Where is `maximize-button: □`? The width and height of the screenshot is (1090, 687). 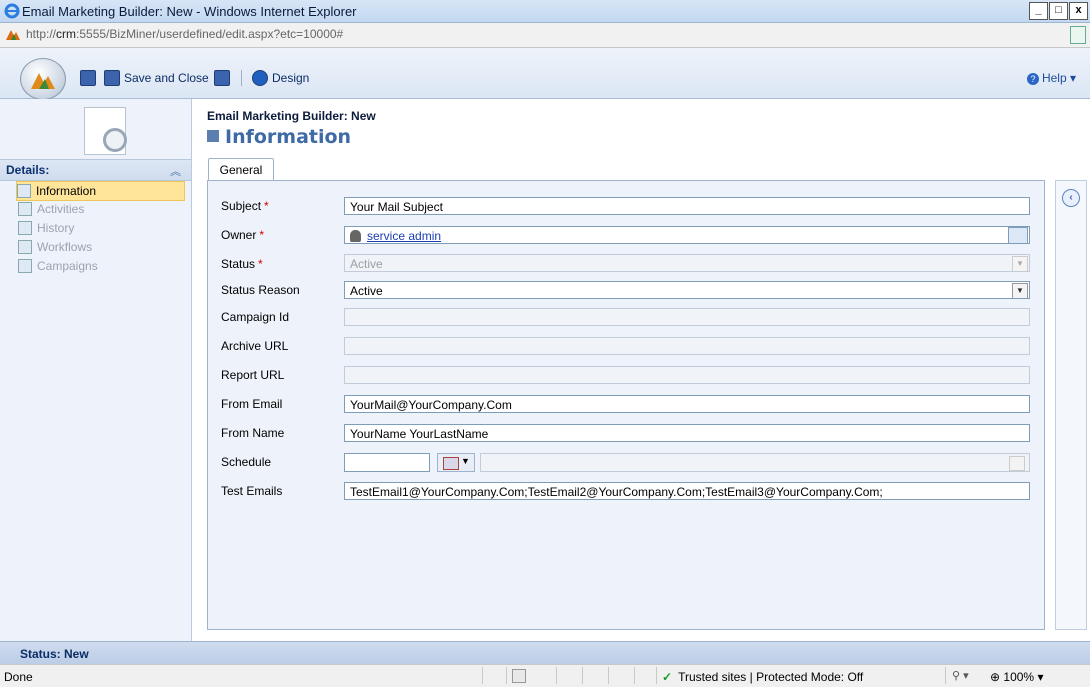 maximize-button: □ is located at coordinates (1058, 11).